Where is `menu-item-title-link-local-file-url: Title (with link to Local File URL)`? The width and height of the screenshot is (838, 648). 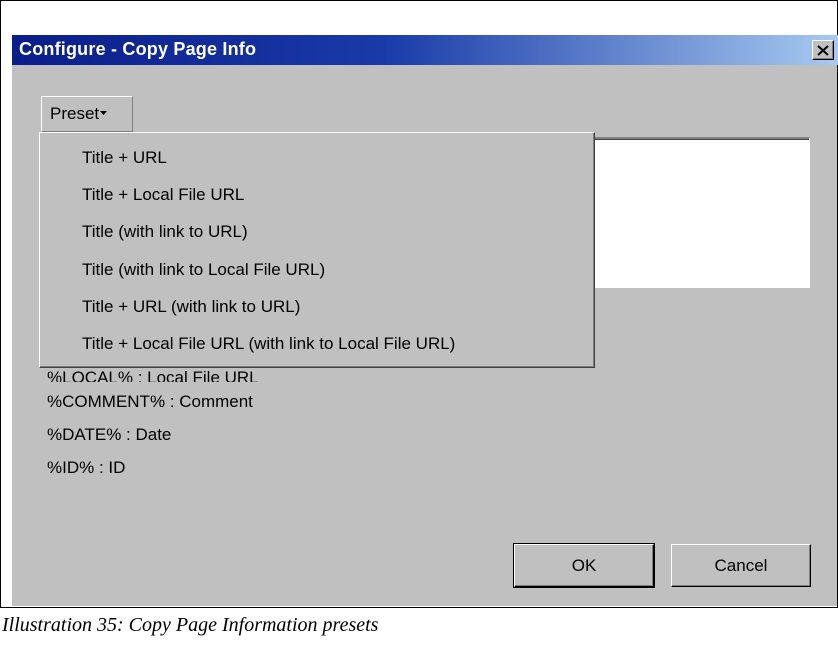 menu-item-title-link-local-file-url: Title (with link to Local File URL) is located at coordinates (203, 270).